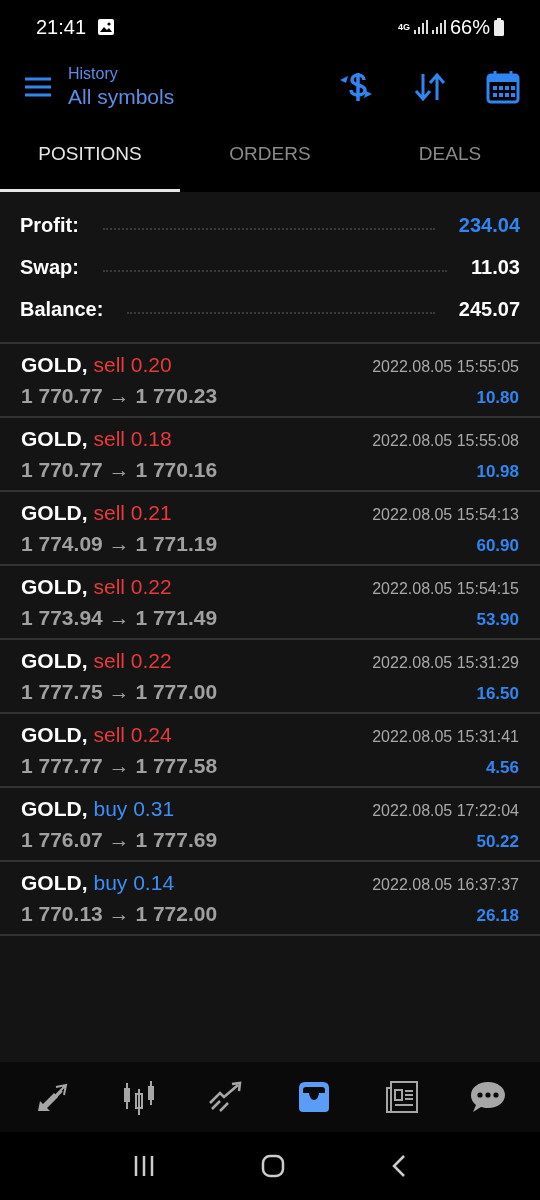 This screenshot has width=540, height=1200. I want to click on trade-time: 2022.08.05 15:54:13, so click(445, 514).